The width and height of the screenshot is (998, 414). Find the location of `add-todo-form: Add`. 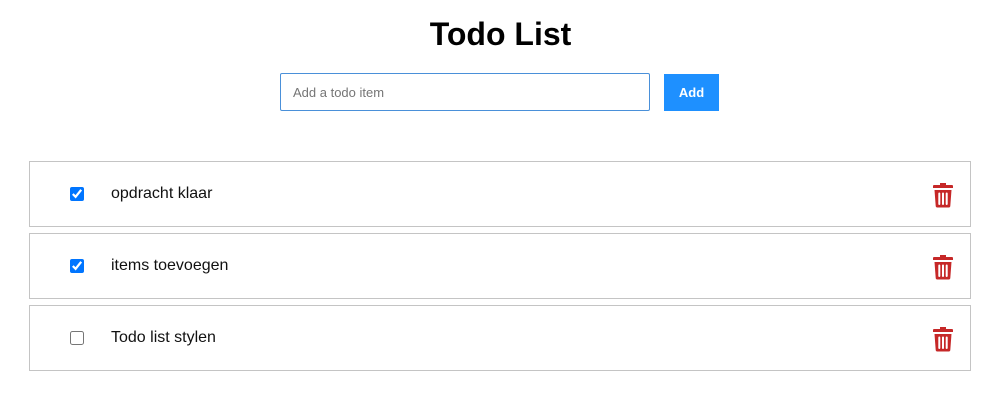

add-todo-form: Add is located at coordinates (500, 92).